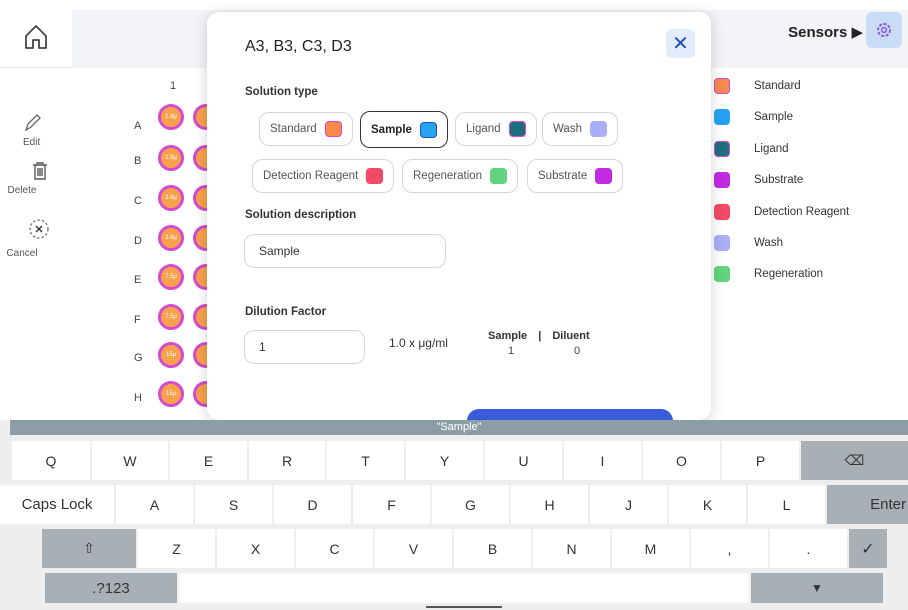 The width and height of the screenshot is (908, 610). Describe the element at coordinates (40, 171) in the screenshot. I see `trash-icon` at that location.